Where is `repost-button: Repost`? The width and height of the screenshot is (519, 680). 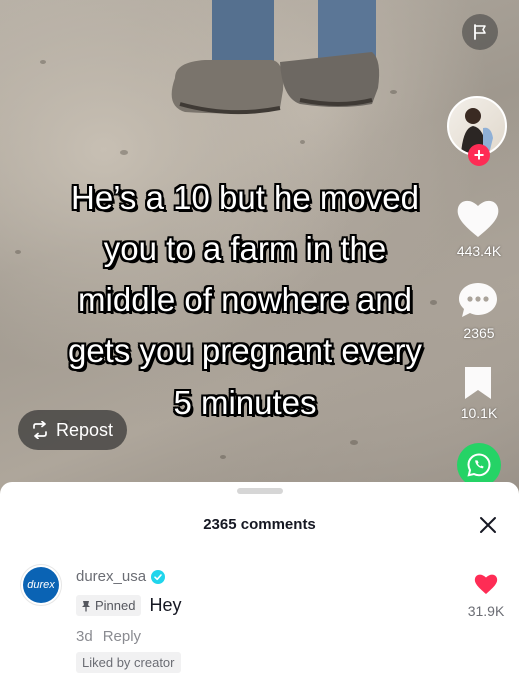
repost-button: Repost is located at coordinates (73, 430).